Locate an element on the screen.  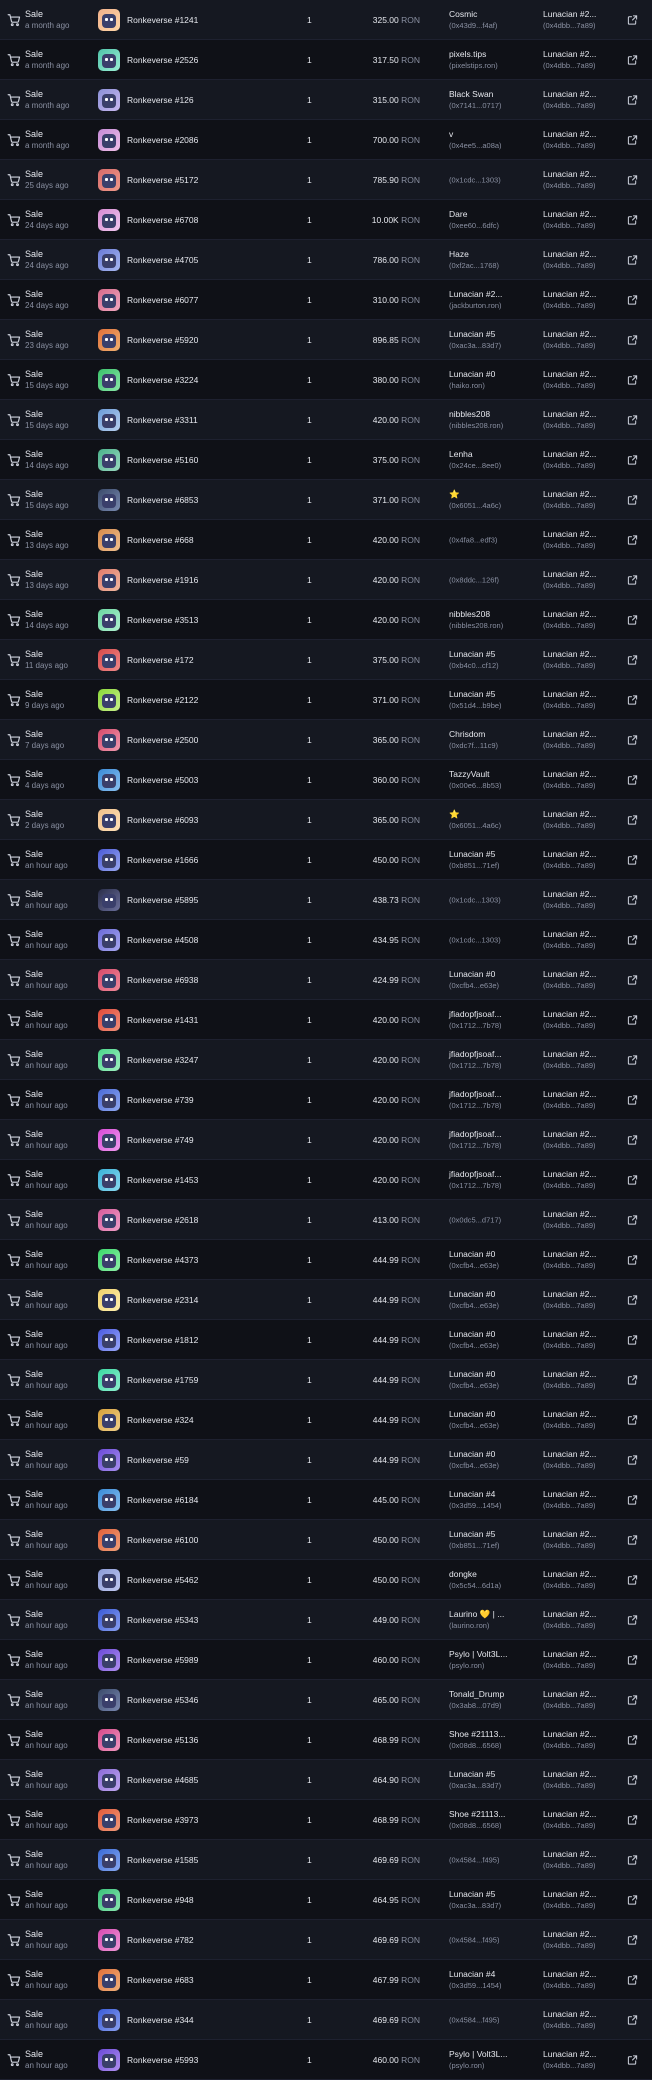
from-address: (0x24ce...8ee0) is located at coordinates (475, 465).